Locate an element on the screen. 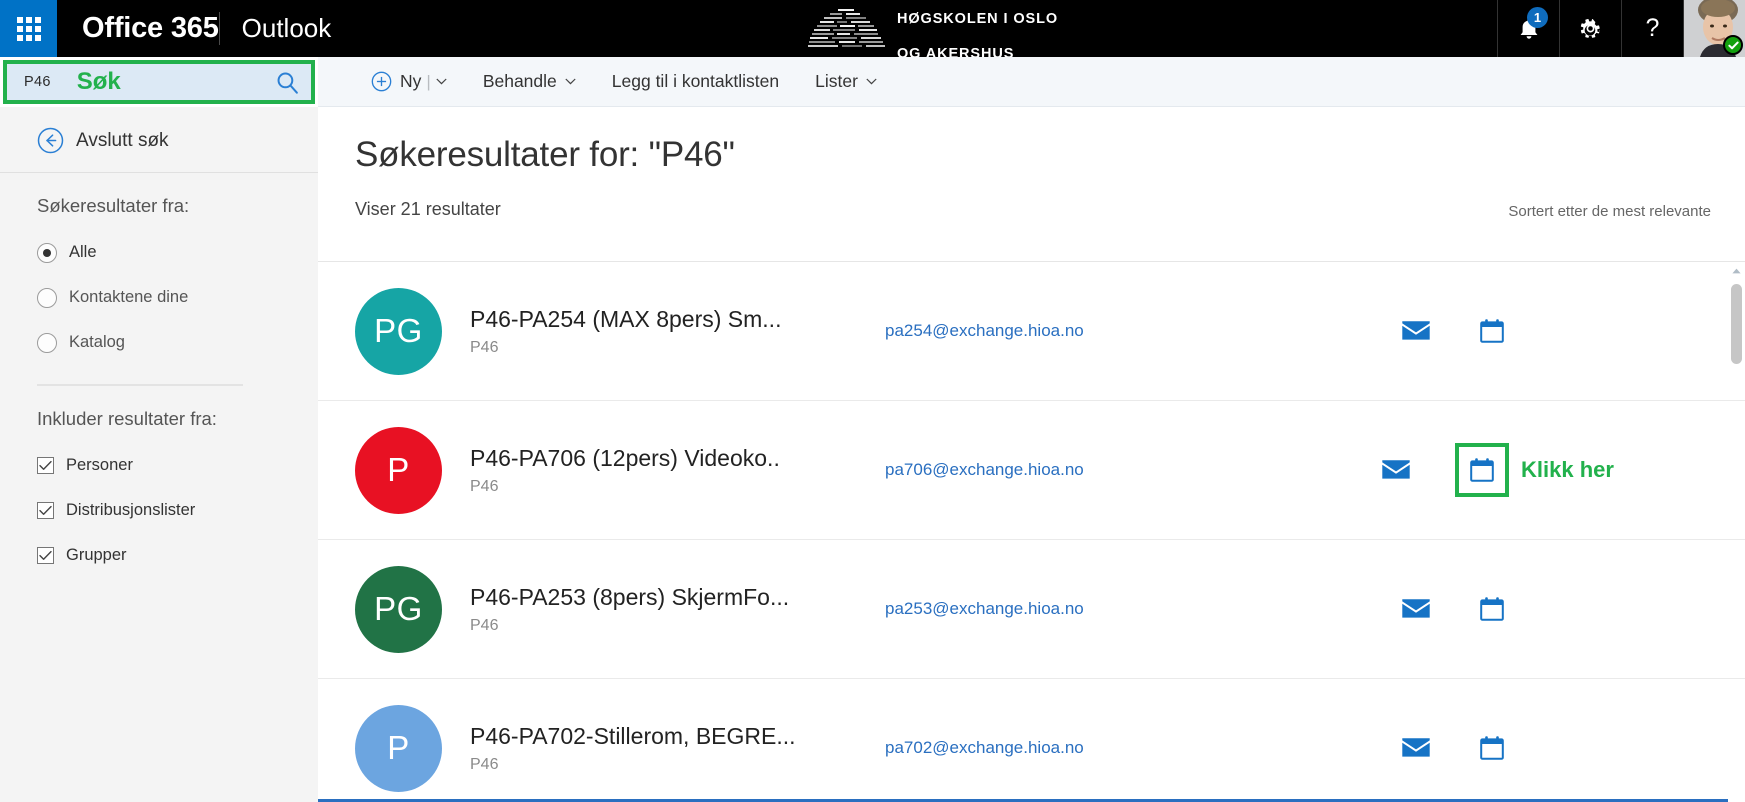 This screenshot has width=1745, height=802. help-button: ? is located at coordinates (1652, 28).